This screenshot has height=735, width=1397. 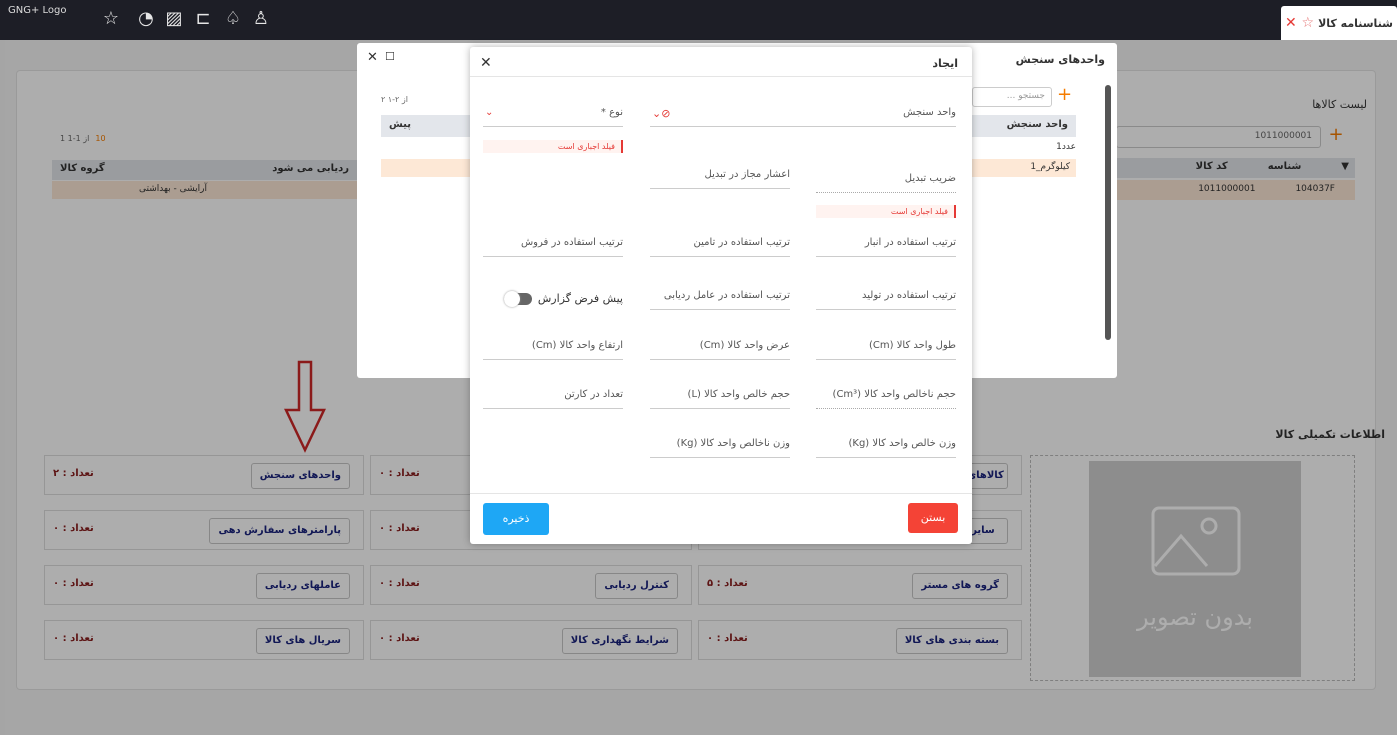 What do you see at coordinates (372, 57) in the screenshot?
I see `window-close-icon: ✕` at bounding box center [372, 57].